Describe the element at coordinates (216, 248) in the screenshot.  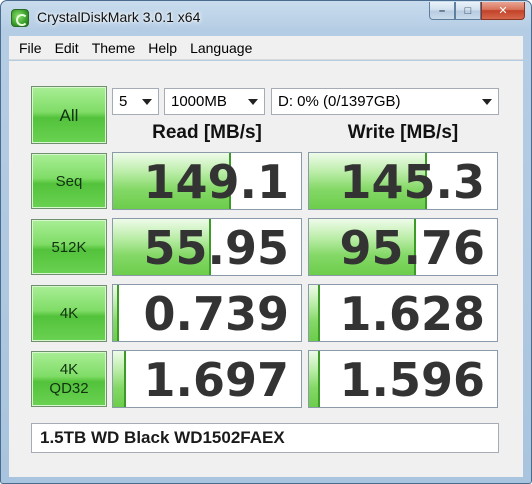
I see `512k-read-value: 55.95` at that location.